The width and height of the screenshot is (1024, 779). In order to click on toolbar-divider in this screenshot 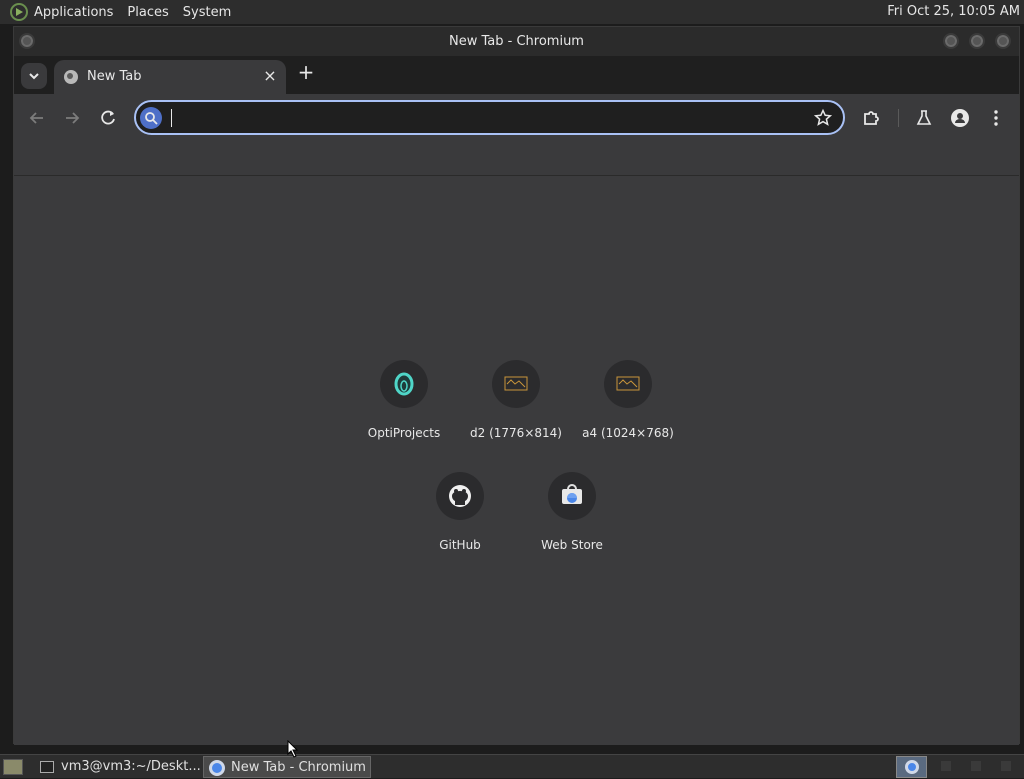, I will do `click(898, 118)`.